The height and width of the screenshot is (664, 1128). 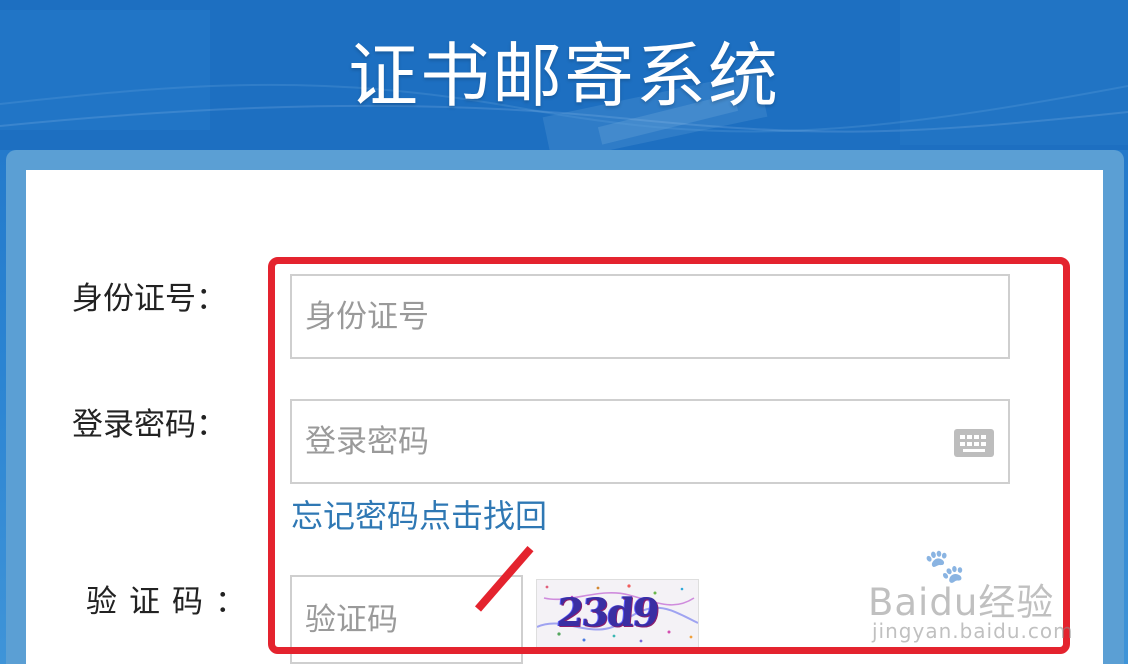 I want to click on captcha-image: 23d9, so click(x=617, y=614).